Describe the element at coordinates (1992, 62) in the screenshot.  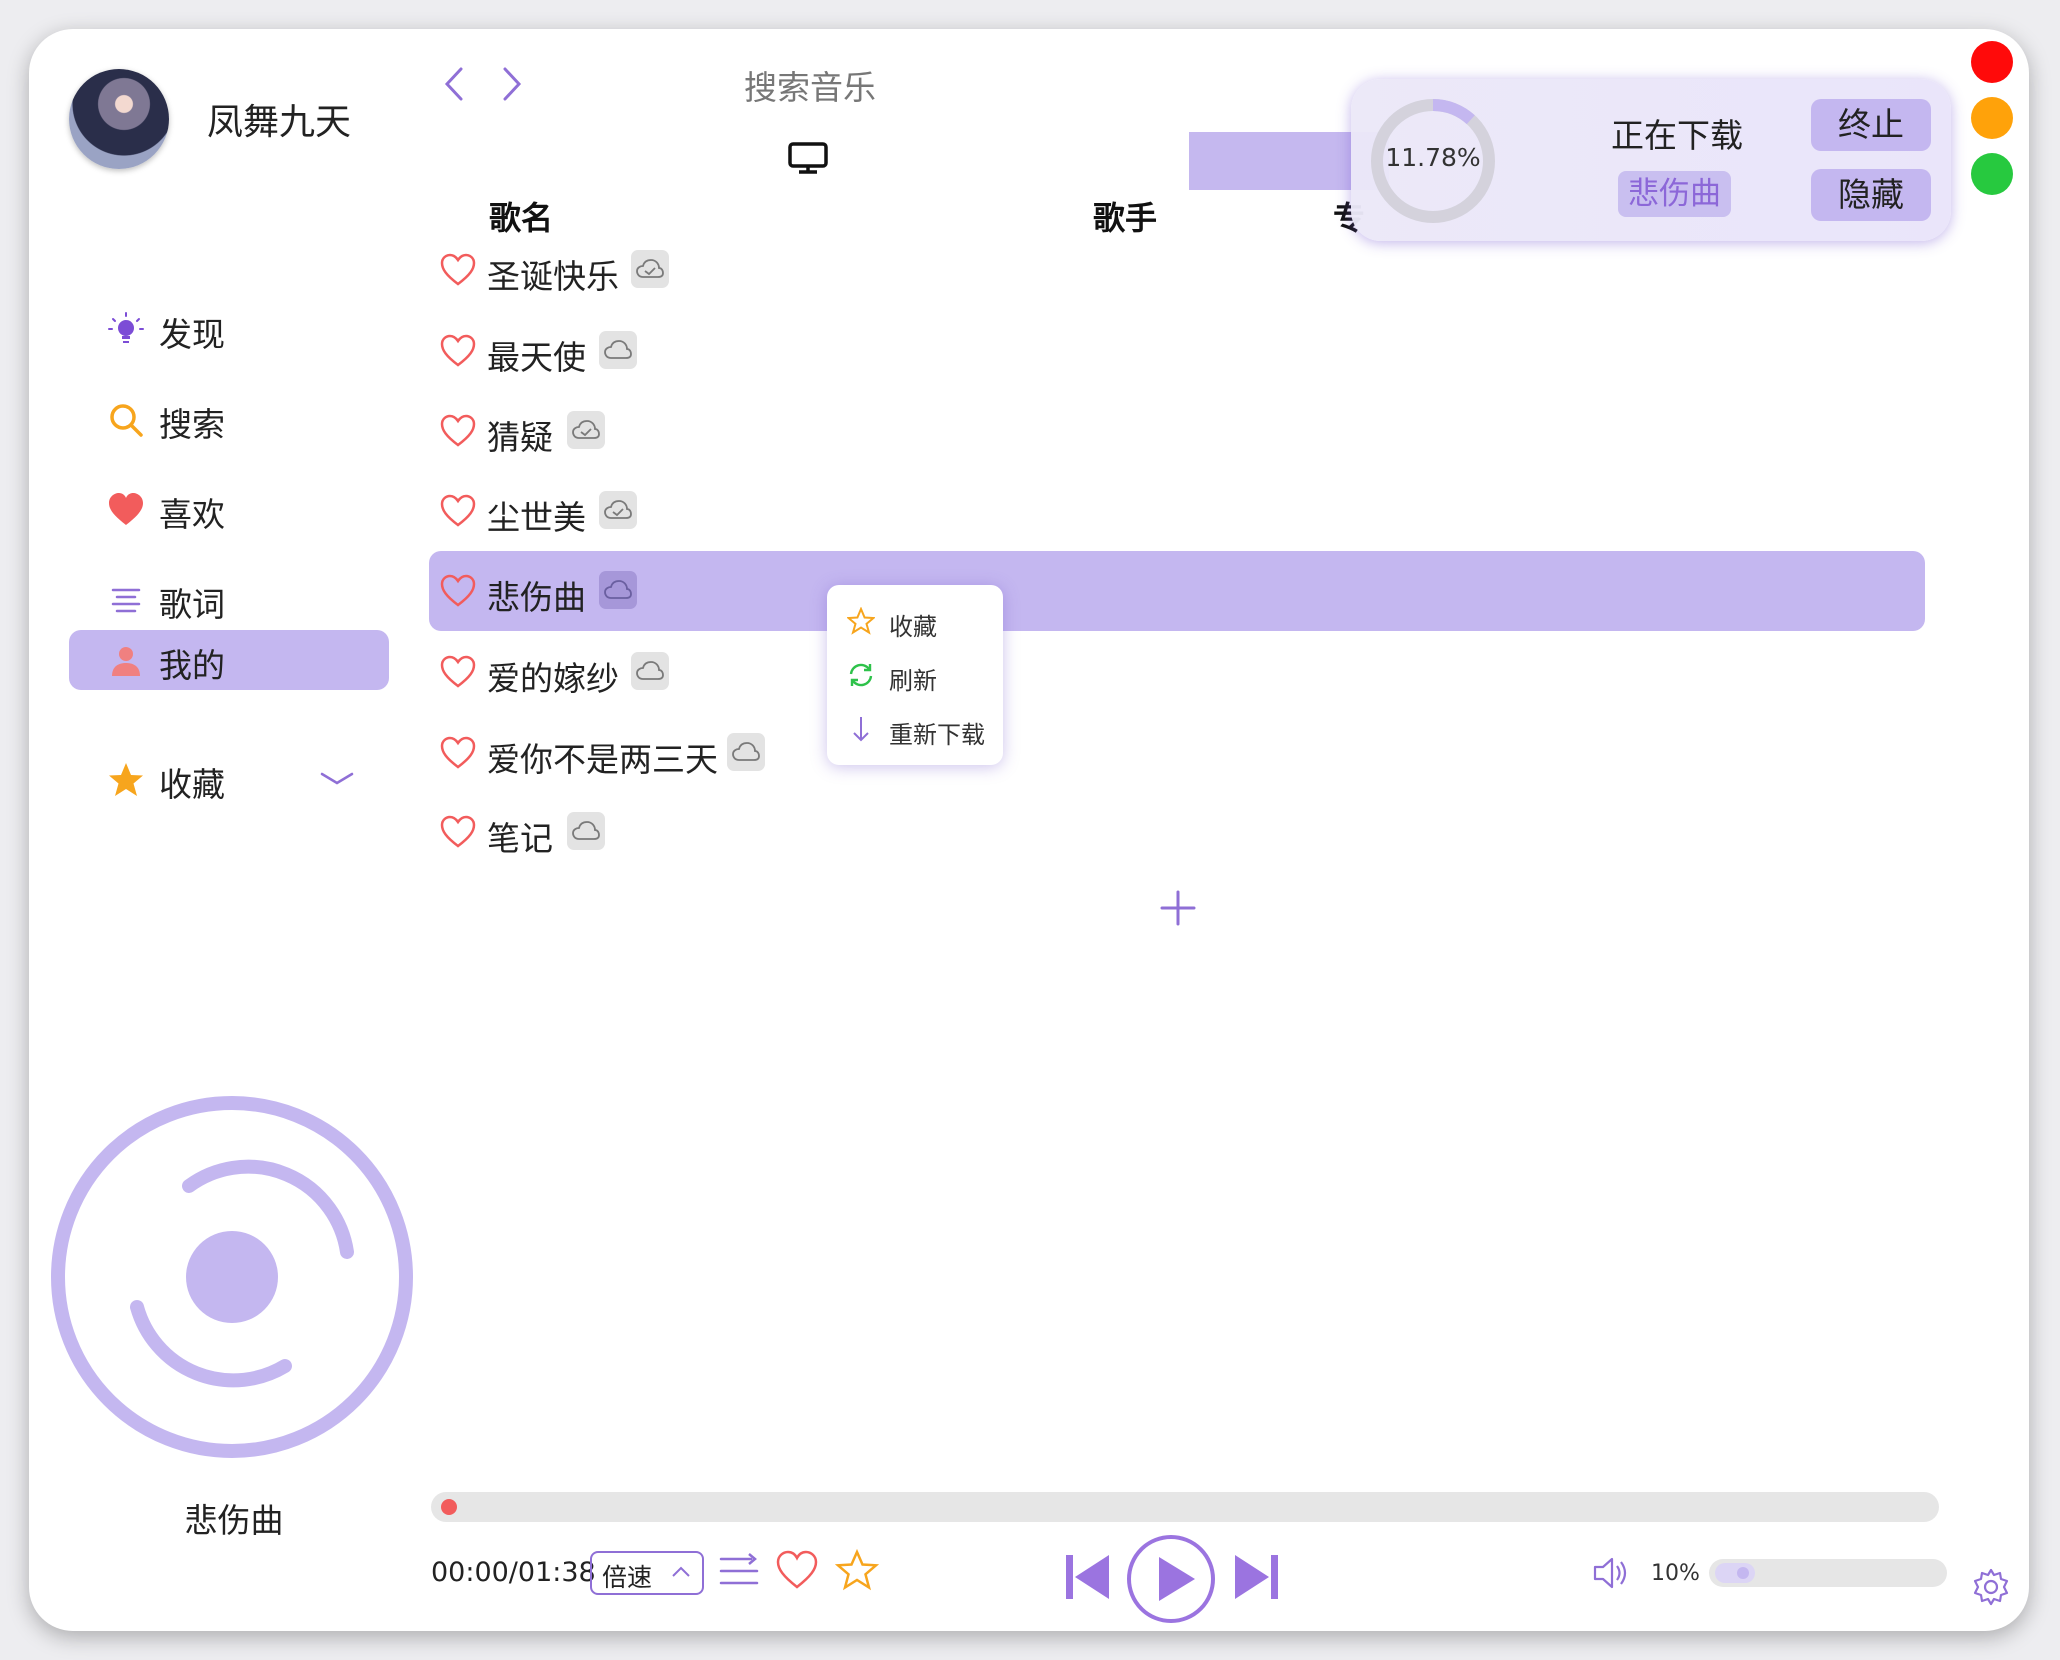
I see `close-button` at that location.